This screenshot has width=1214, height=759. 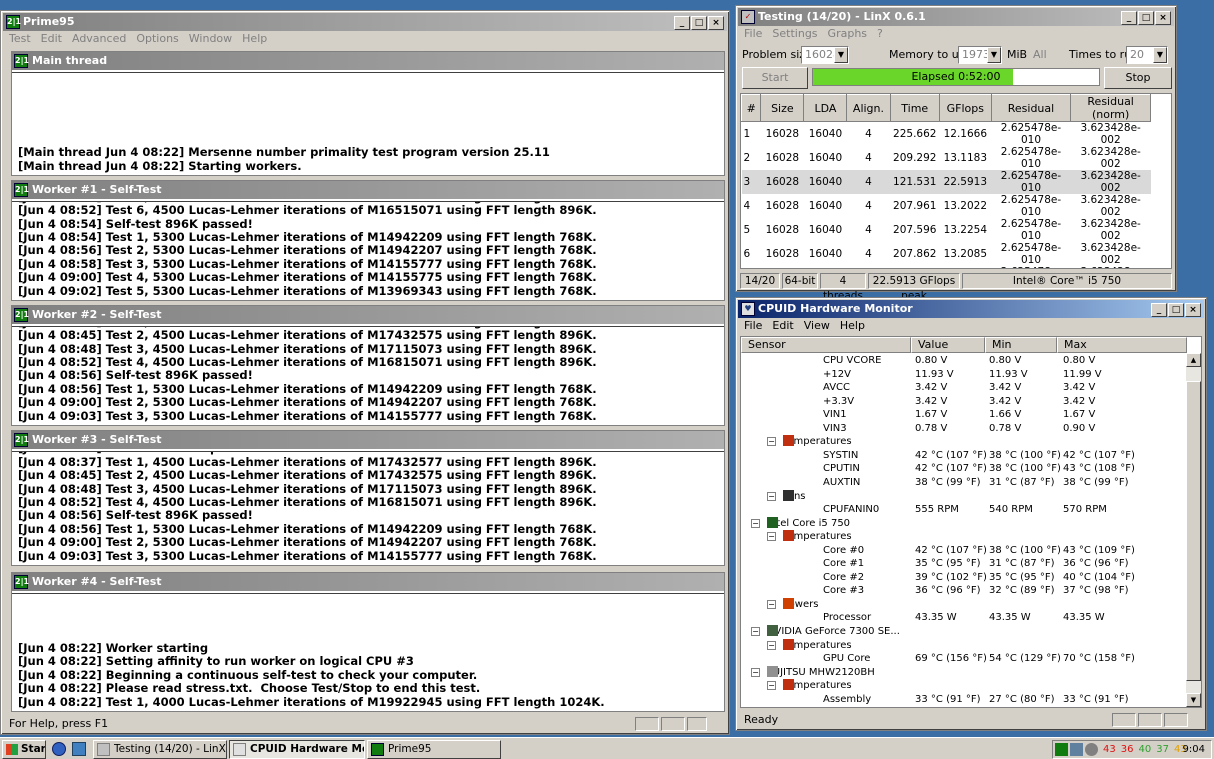 I want to click on sensor-row: +3.3V 3.42 V 3.42 V 3.42 V, so click(x=967, y=402).